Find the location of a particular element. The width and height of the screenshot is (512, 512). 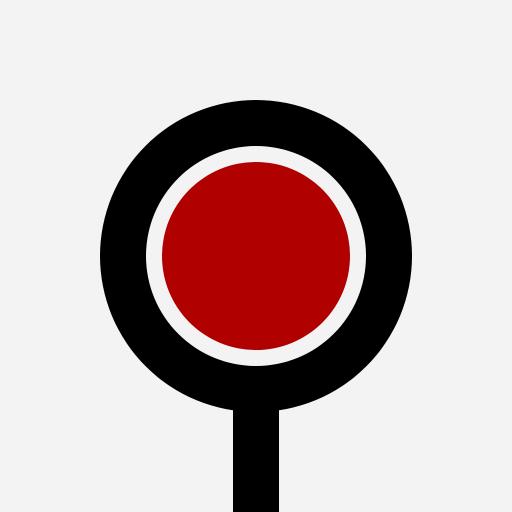

signal-red-disc is located at coordinates (256, 256).